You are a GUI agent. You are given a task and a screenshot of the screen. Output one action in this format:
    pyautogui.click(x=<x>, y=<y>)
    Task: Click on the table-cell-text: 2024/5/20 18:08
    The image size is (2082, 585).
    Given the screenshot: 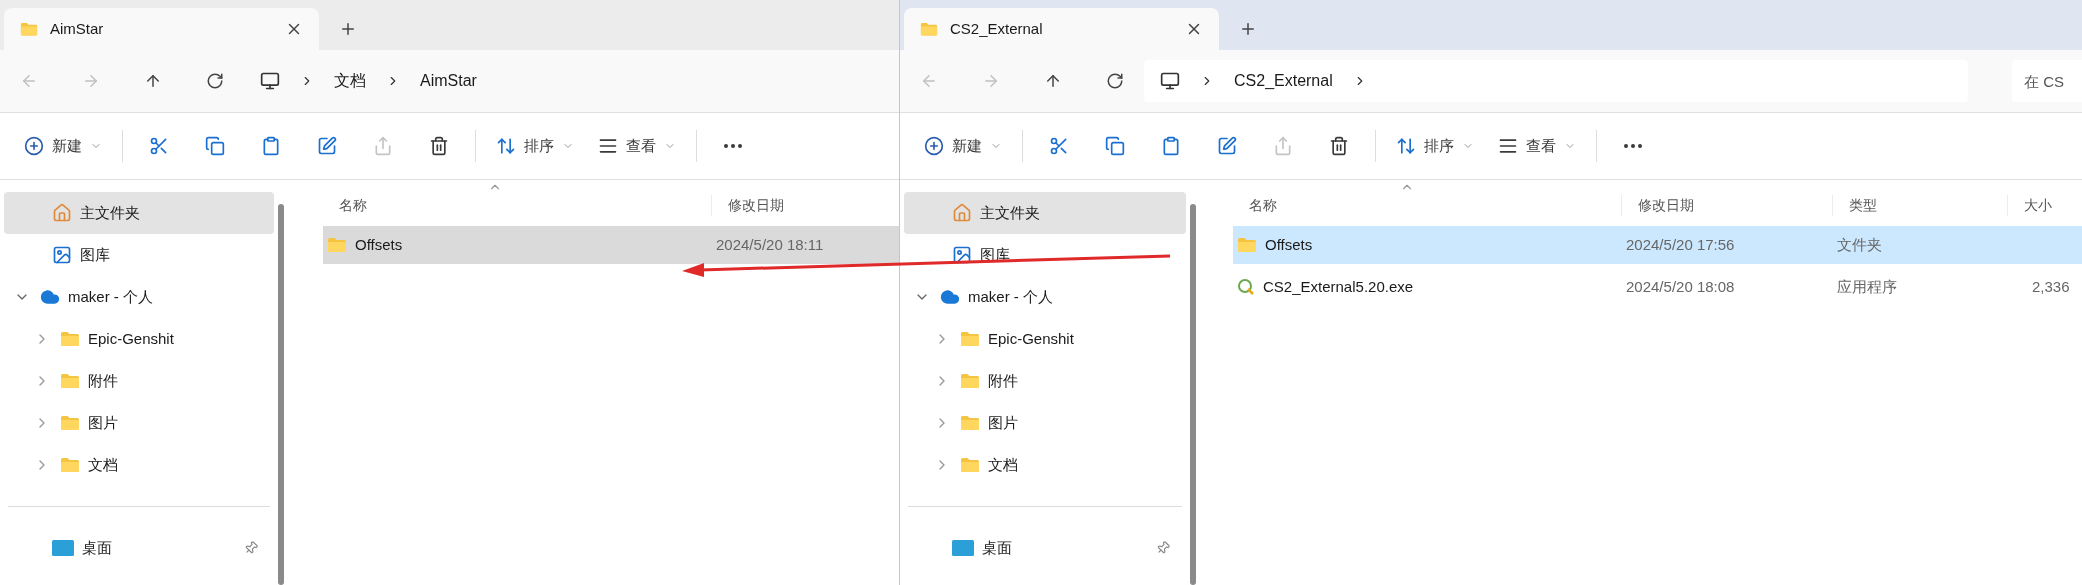 What is the action you would take?
    pyautogui.click(x=1680, y=286)
    